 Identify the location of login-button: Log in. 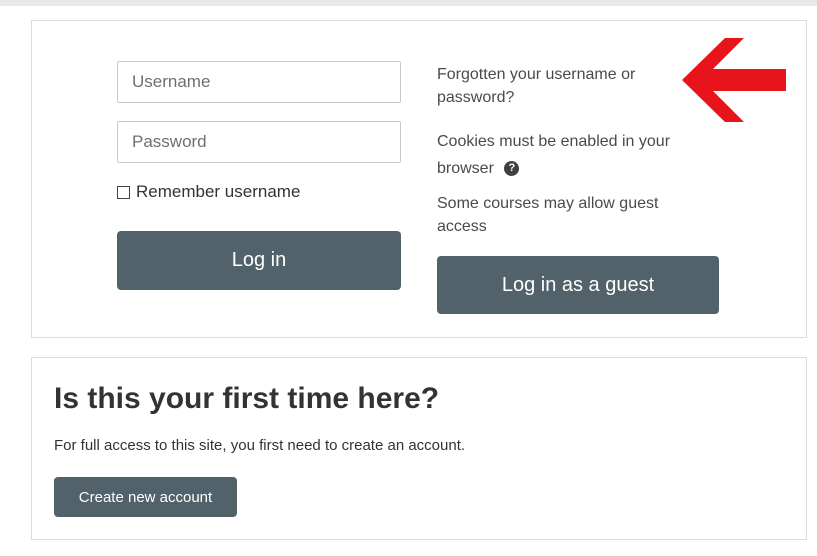
(259, 260).